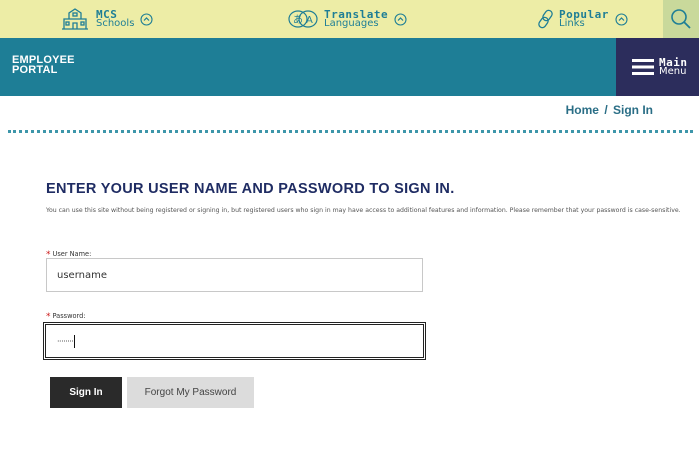 This screenshot has width=699, height=451. What do you see at coordinates (657, 67) in the screenshot?
I see `main-menu-button: Main Menu` at bounding box center [657, 67].